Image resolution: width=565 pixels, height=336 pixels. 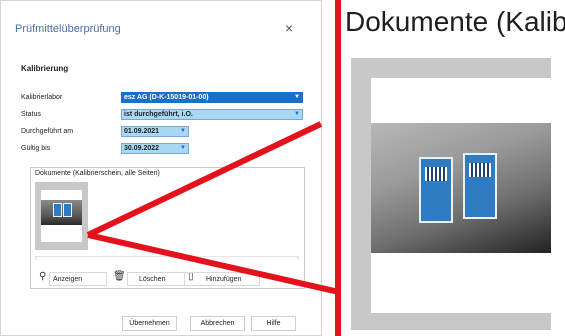 I want to click on zoomed-photo, so click(x=461, y=188).